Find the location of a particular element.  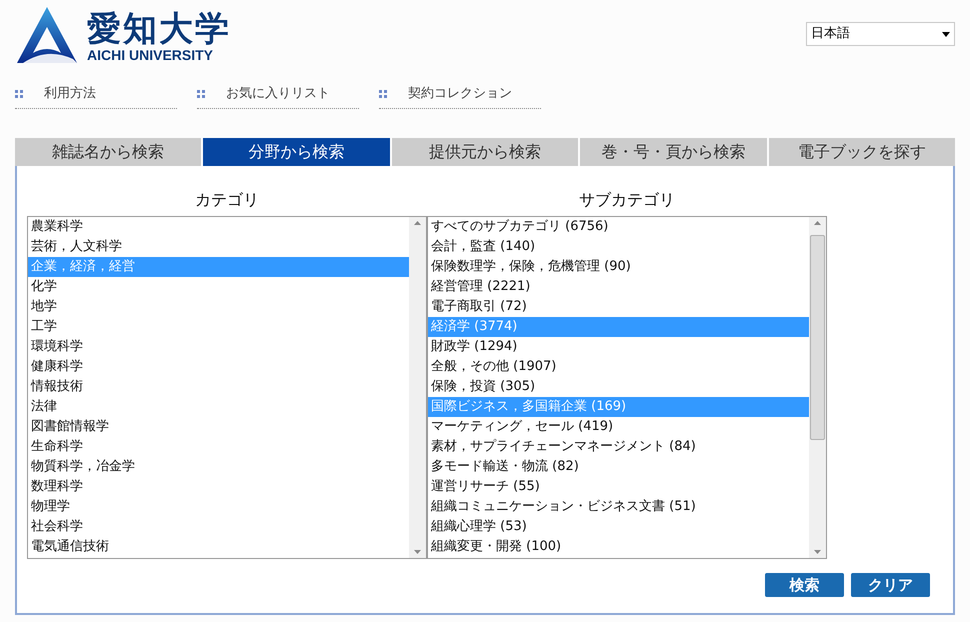

language-select: 日本語 is located at coordinates (880, 34).